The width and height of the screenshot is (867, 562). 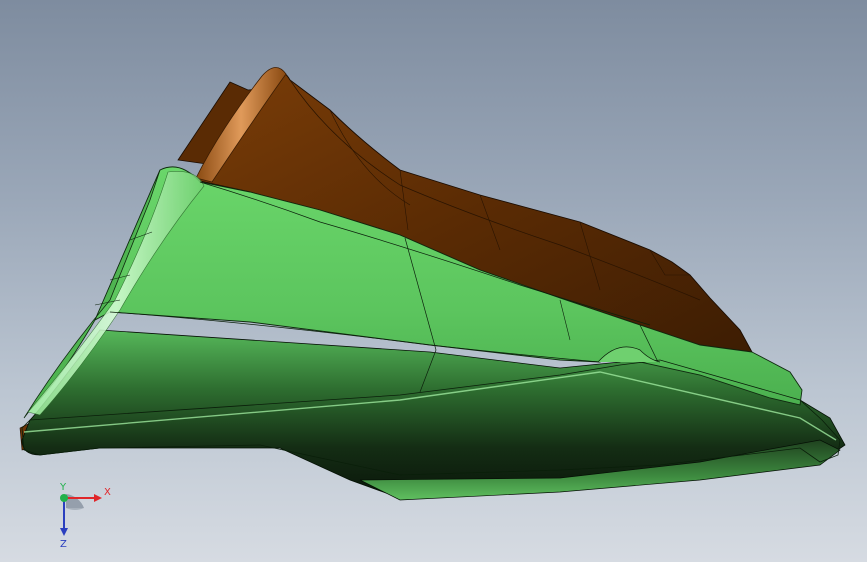 I want to click on y-axis-label: Y, so click(x=63, y=487).